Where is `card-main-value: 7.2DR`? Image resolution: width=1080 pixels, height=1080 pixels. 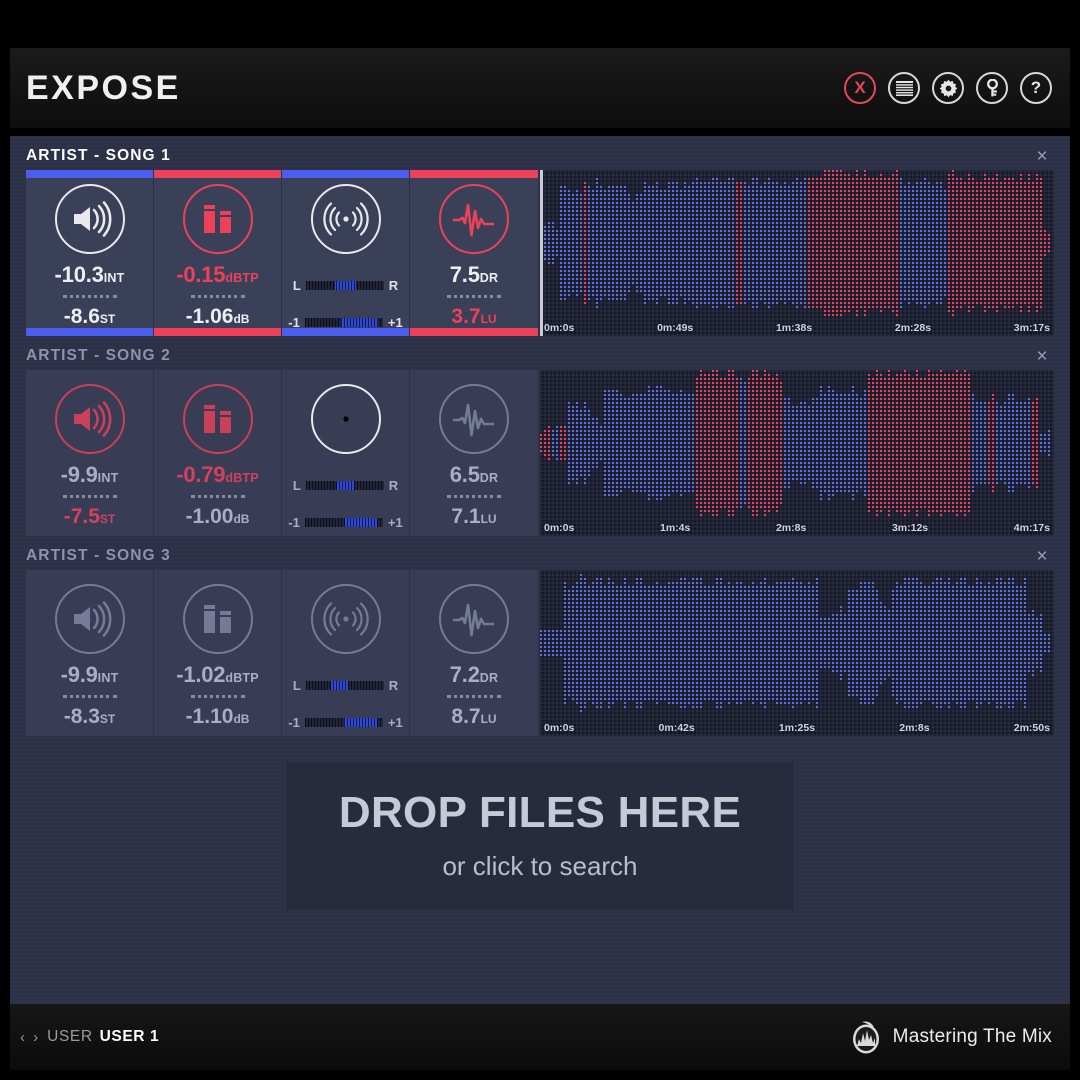 card-main-value: 7.2DR is located at coordinates (474, 674).